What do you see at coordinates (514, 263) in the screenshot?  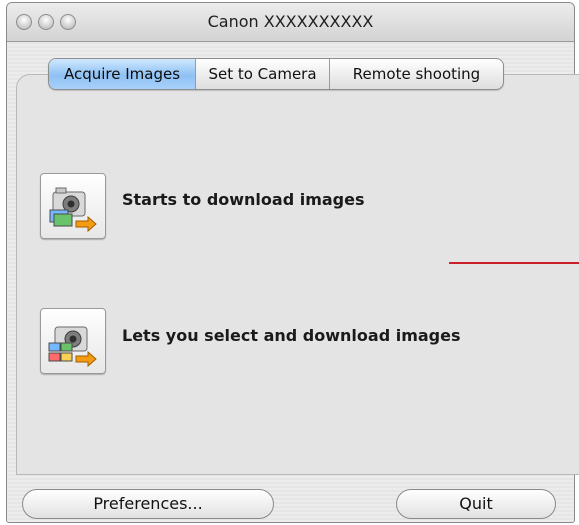 I see `annotation-line` at bounding box center [514, 263].